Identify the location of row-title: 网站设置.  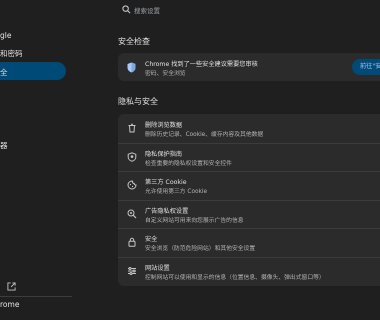
(157, 268).